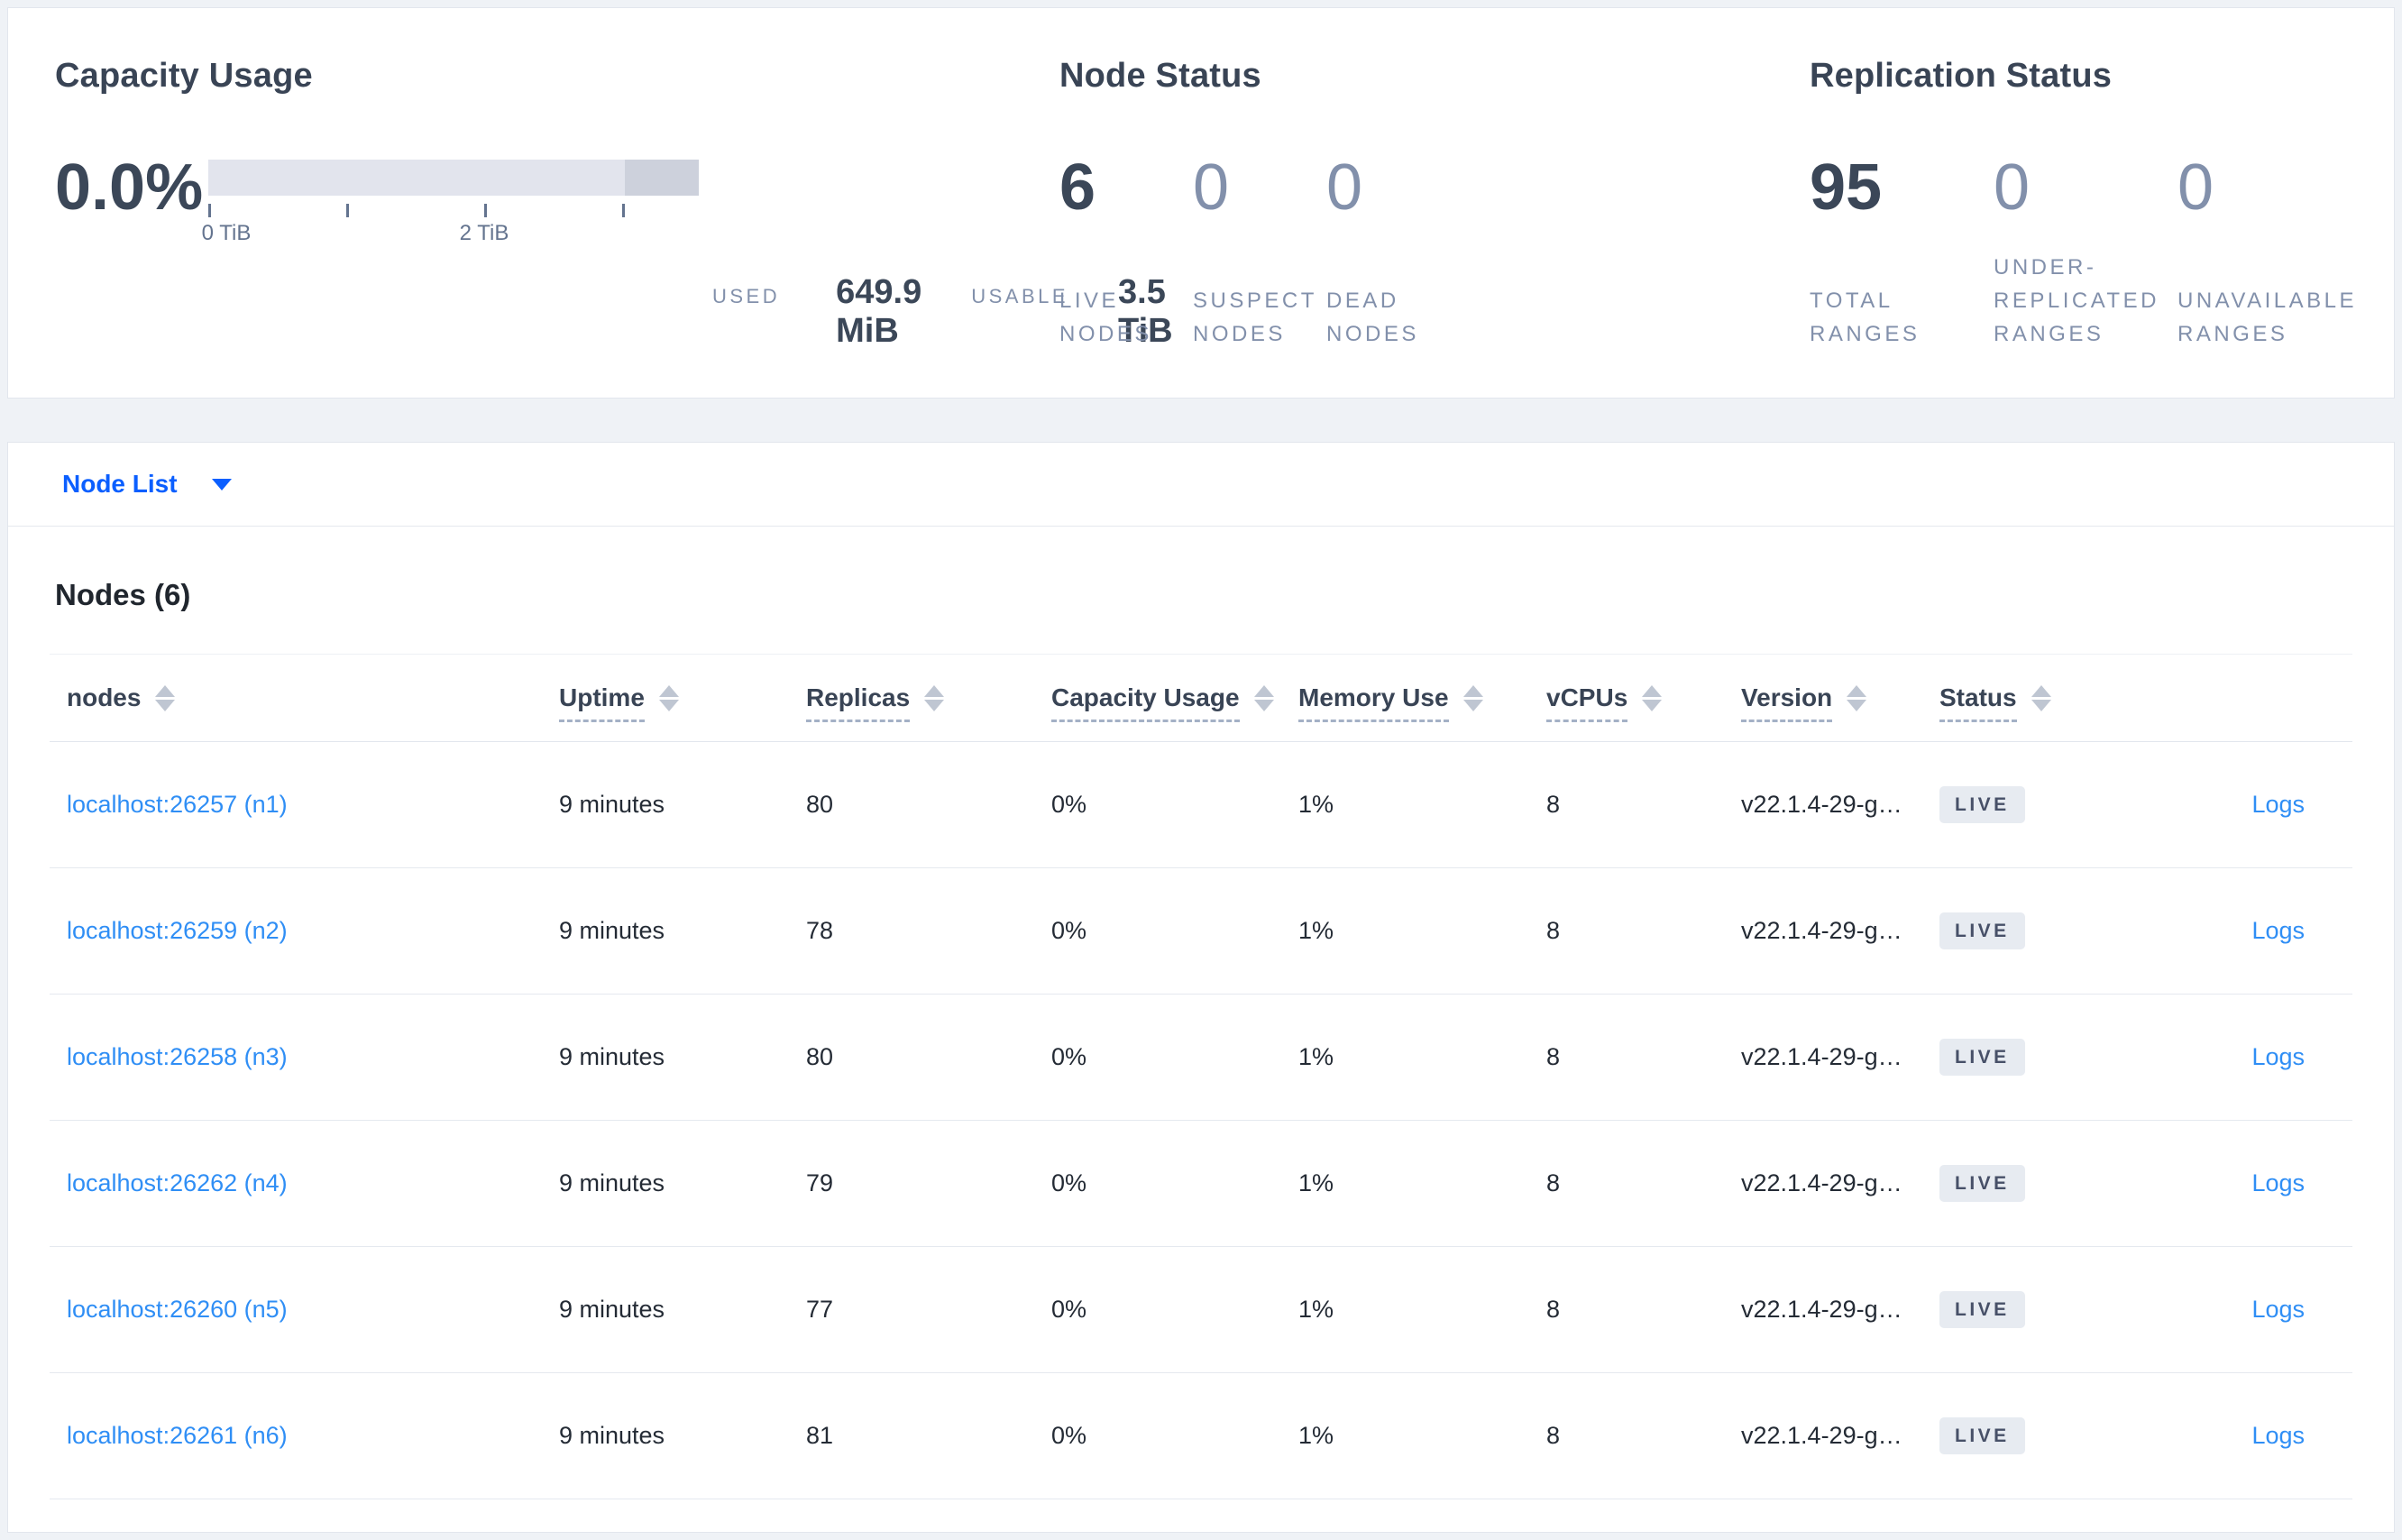 This screenshot has height=1540, width=2402. I want to click on suspect-nodes-value: 0, so click(1211, 187).